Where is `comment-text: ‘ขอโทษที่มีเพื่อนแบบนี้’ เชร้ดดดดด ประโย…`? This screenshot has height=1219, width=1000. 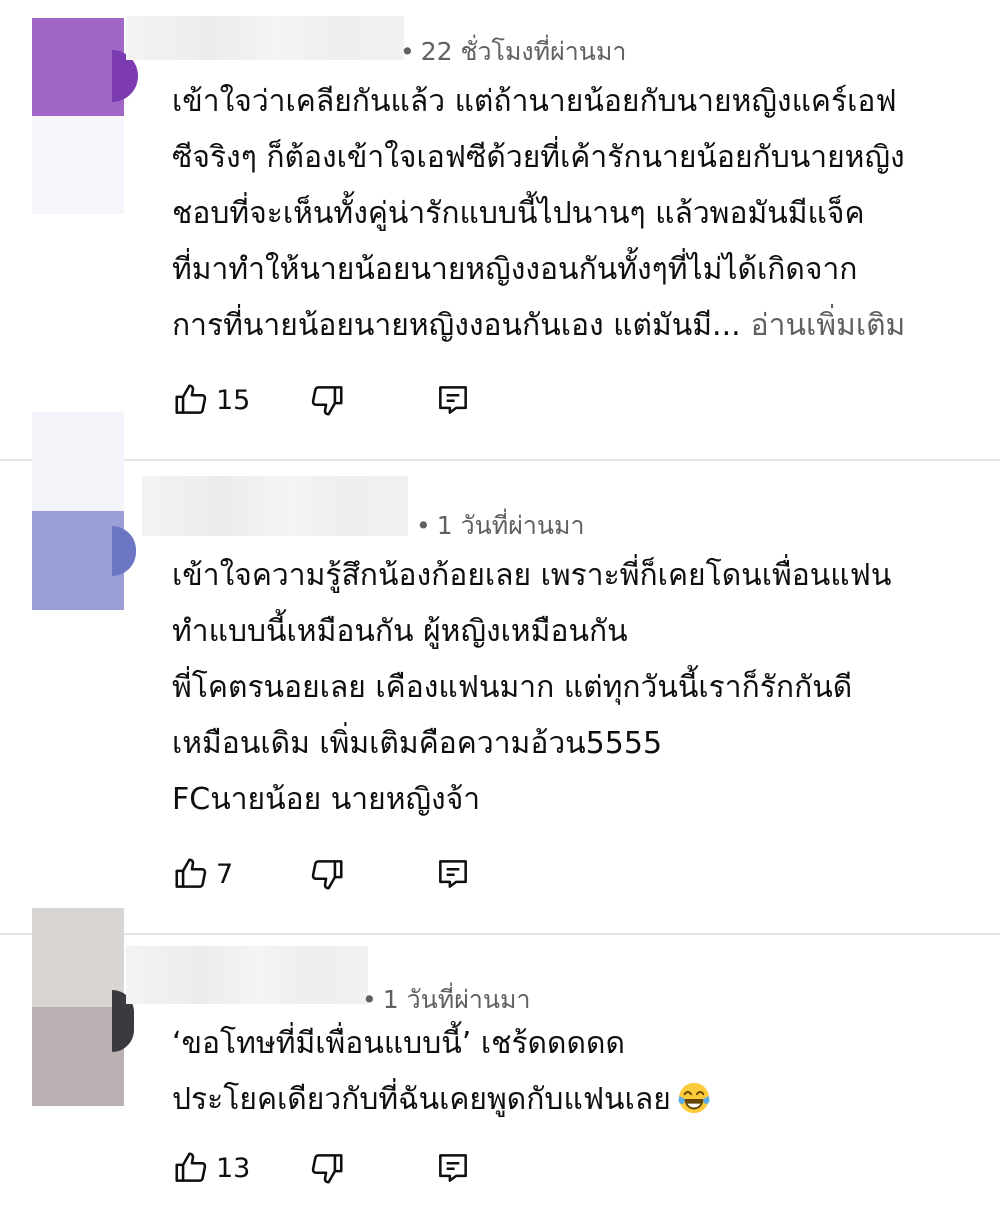
comment-text: ‘ขอโทษที่มีเพื่อนแบบนี้’ เชร้ดดดดด ประโย… is located at coordinates (572, 1072).